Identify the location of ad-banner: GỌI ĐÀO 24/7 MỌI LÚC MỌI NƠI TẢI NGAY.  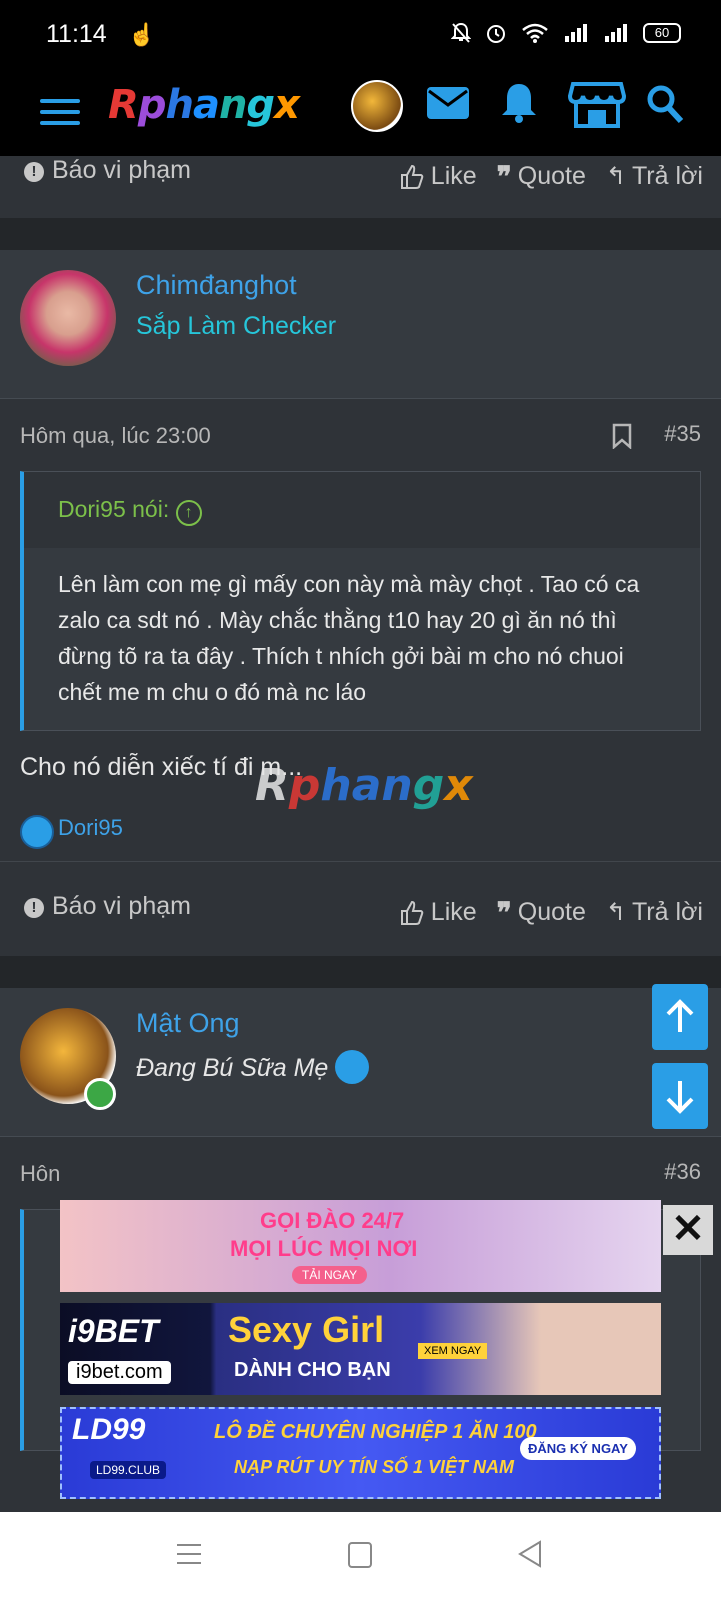
(360, 1246).